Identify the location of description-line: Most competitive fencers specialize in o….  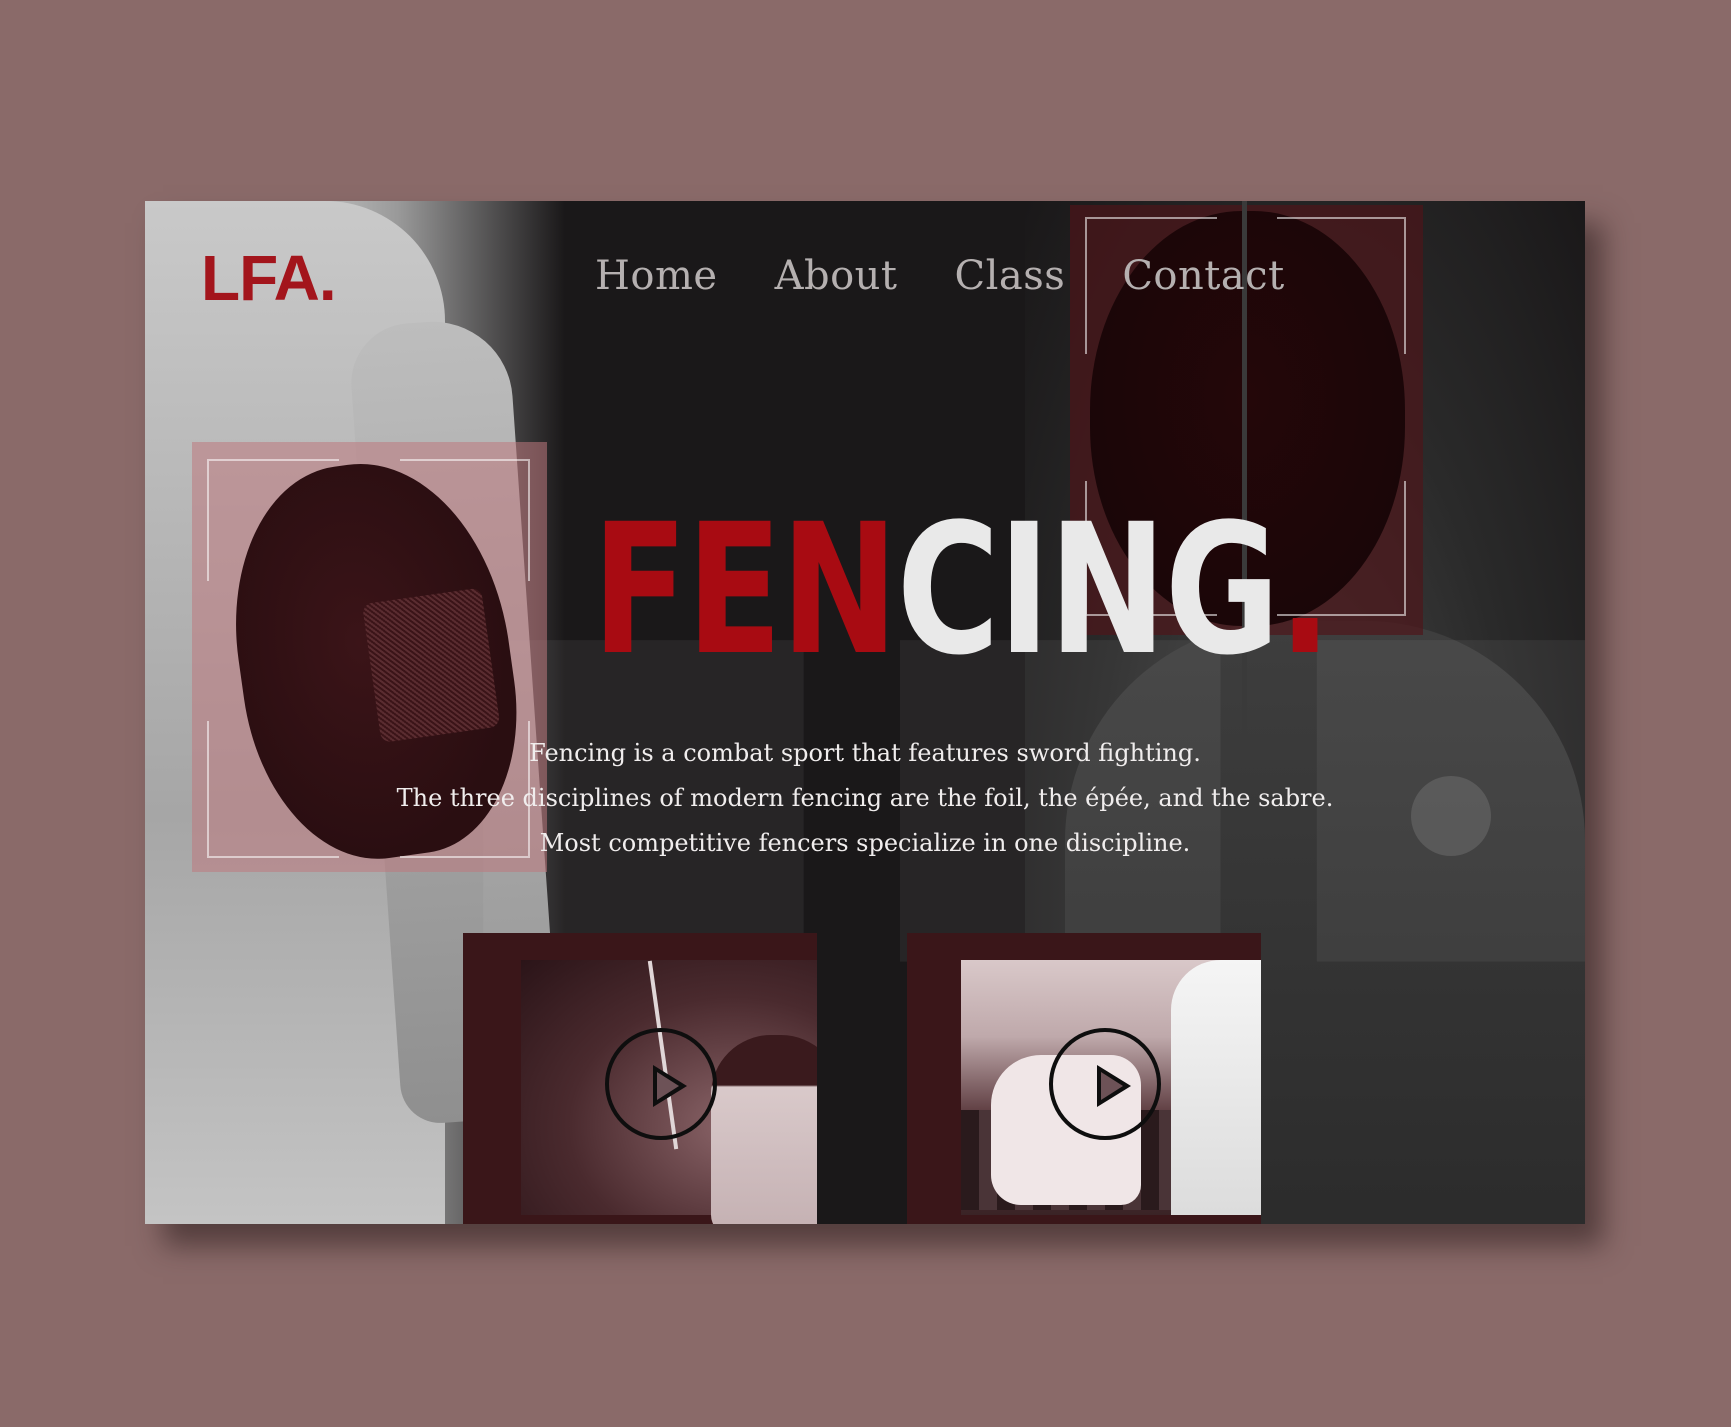
(865, 843).